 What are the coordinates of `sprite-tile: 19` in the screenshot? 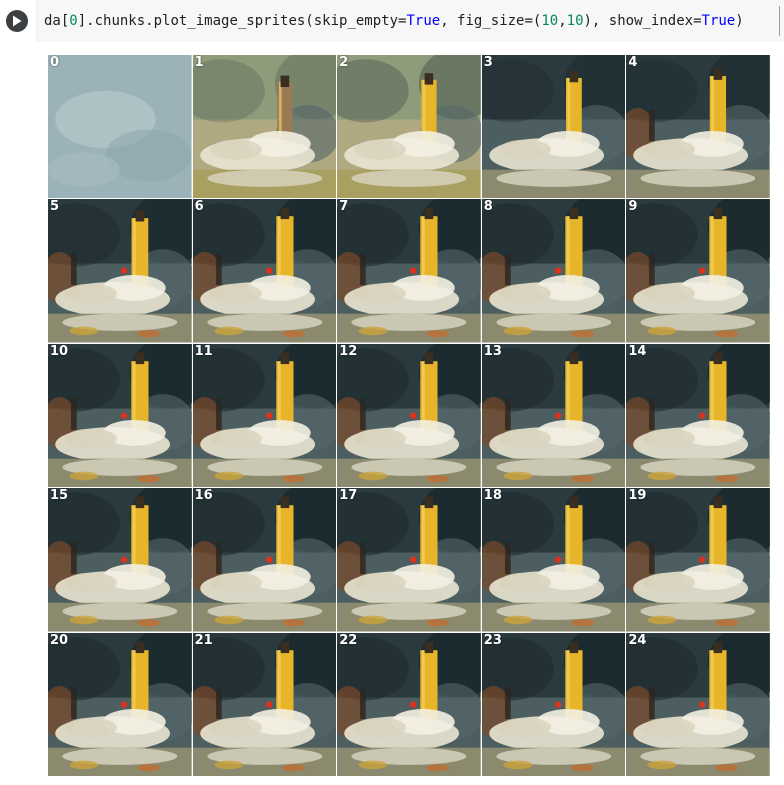 It's located at (698, 560).